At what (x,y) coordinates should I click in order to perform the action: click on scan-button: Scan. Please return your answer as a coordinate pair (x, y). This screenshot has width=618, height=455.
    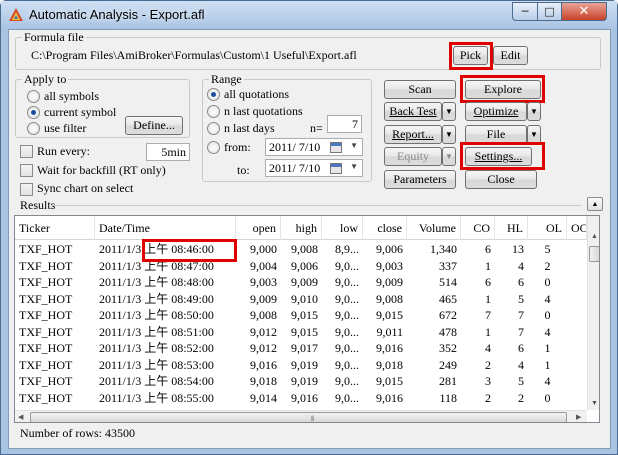
    Looking at the image, I should click on (420, 89).